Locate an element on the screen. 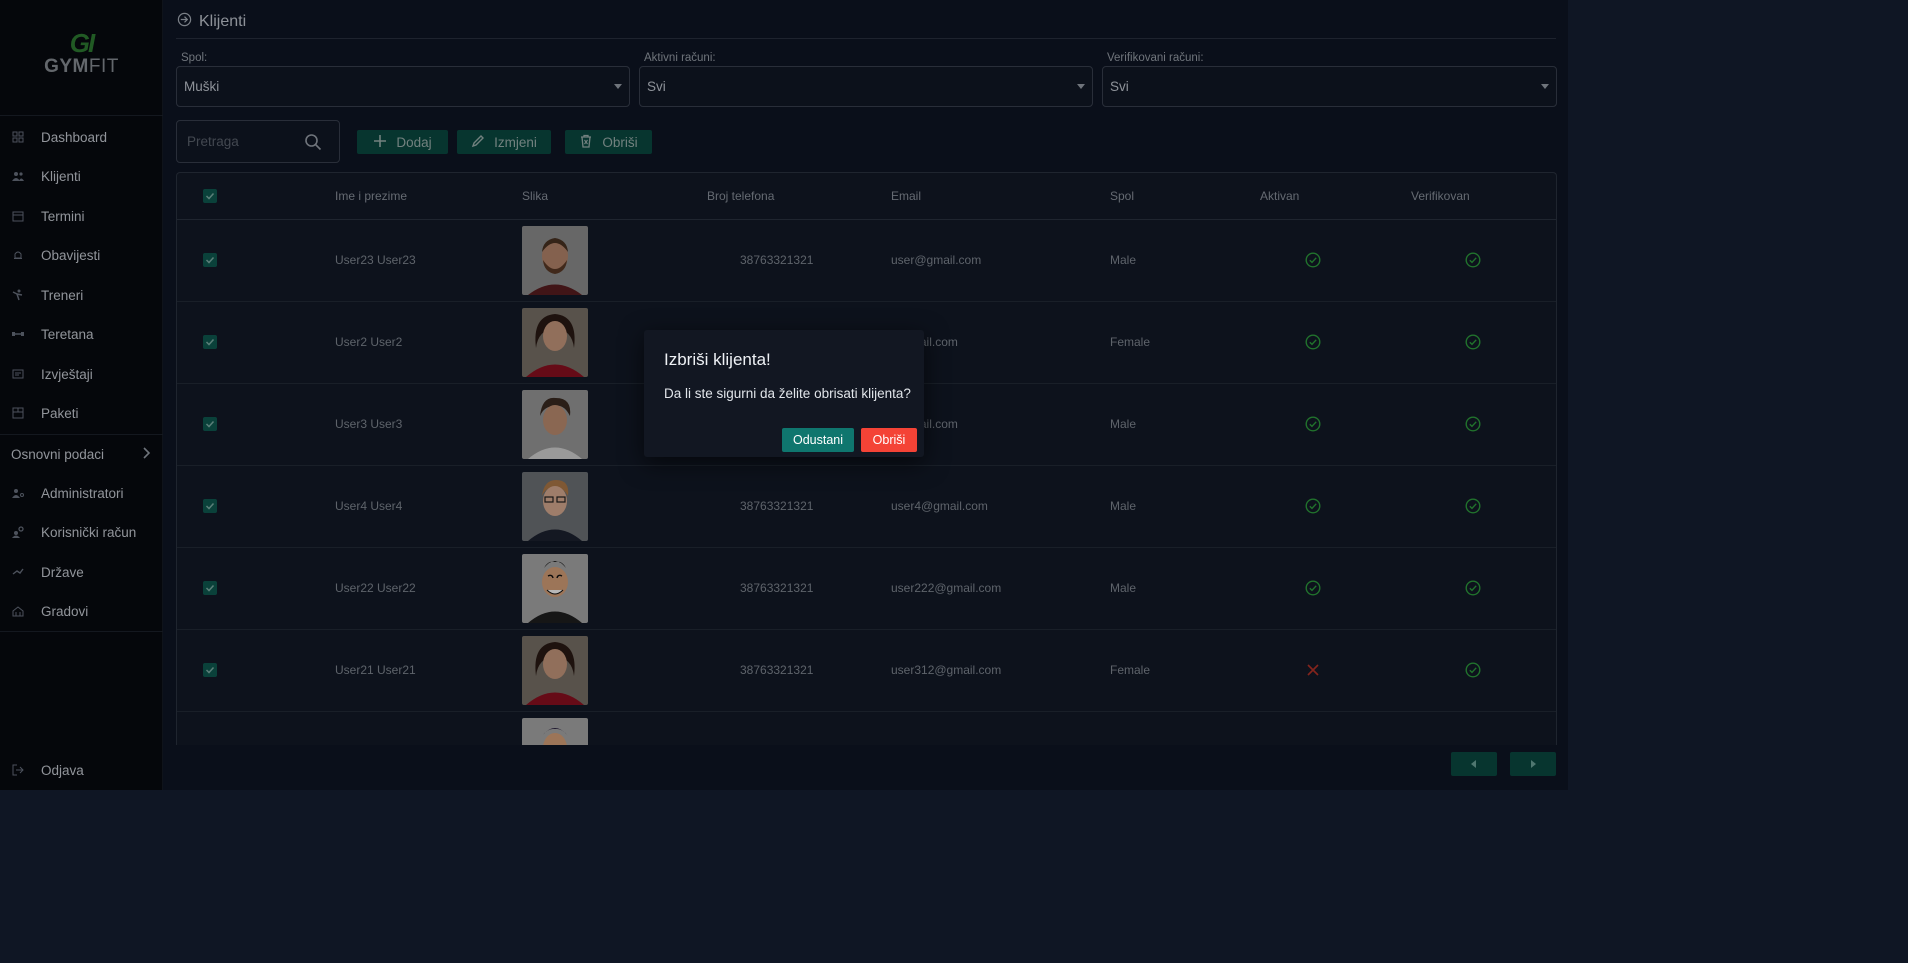 The width and height of the screenshot is (1908, 963). confirm-delete-button: Obriši is located at coordinates (889, 440).